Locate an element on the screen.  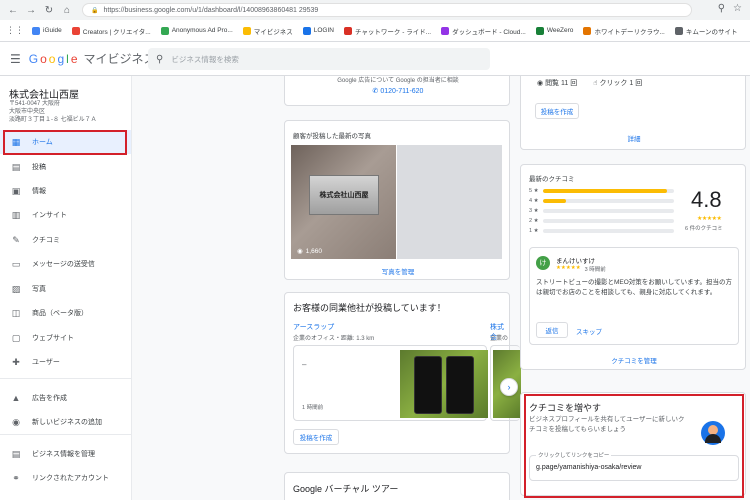
rating-stars: ★★★★★ is located at coordinates (709, 219).